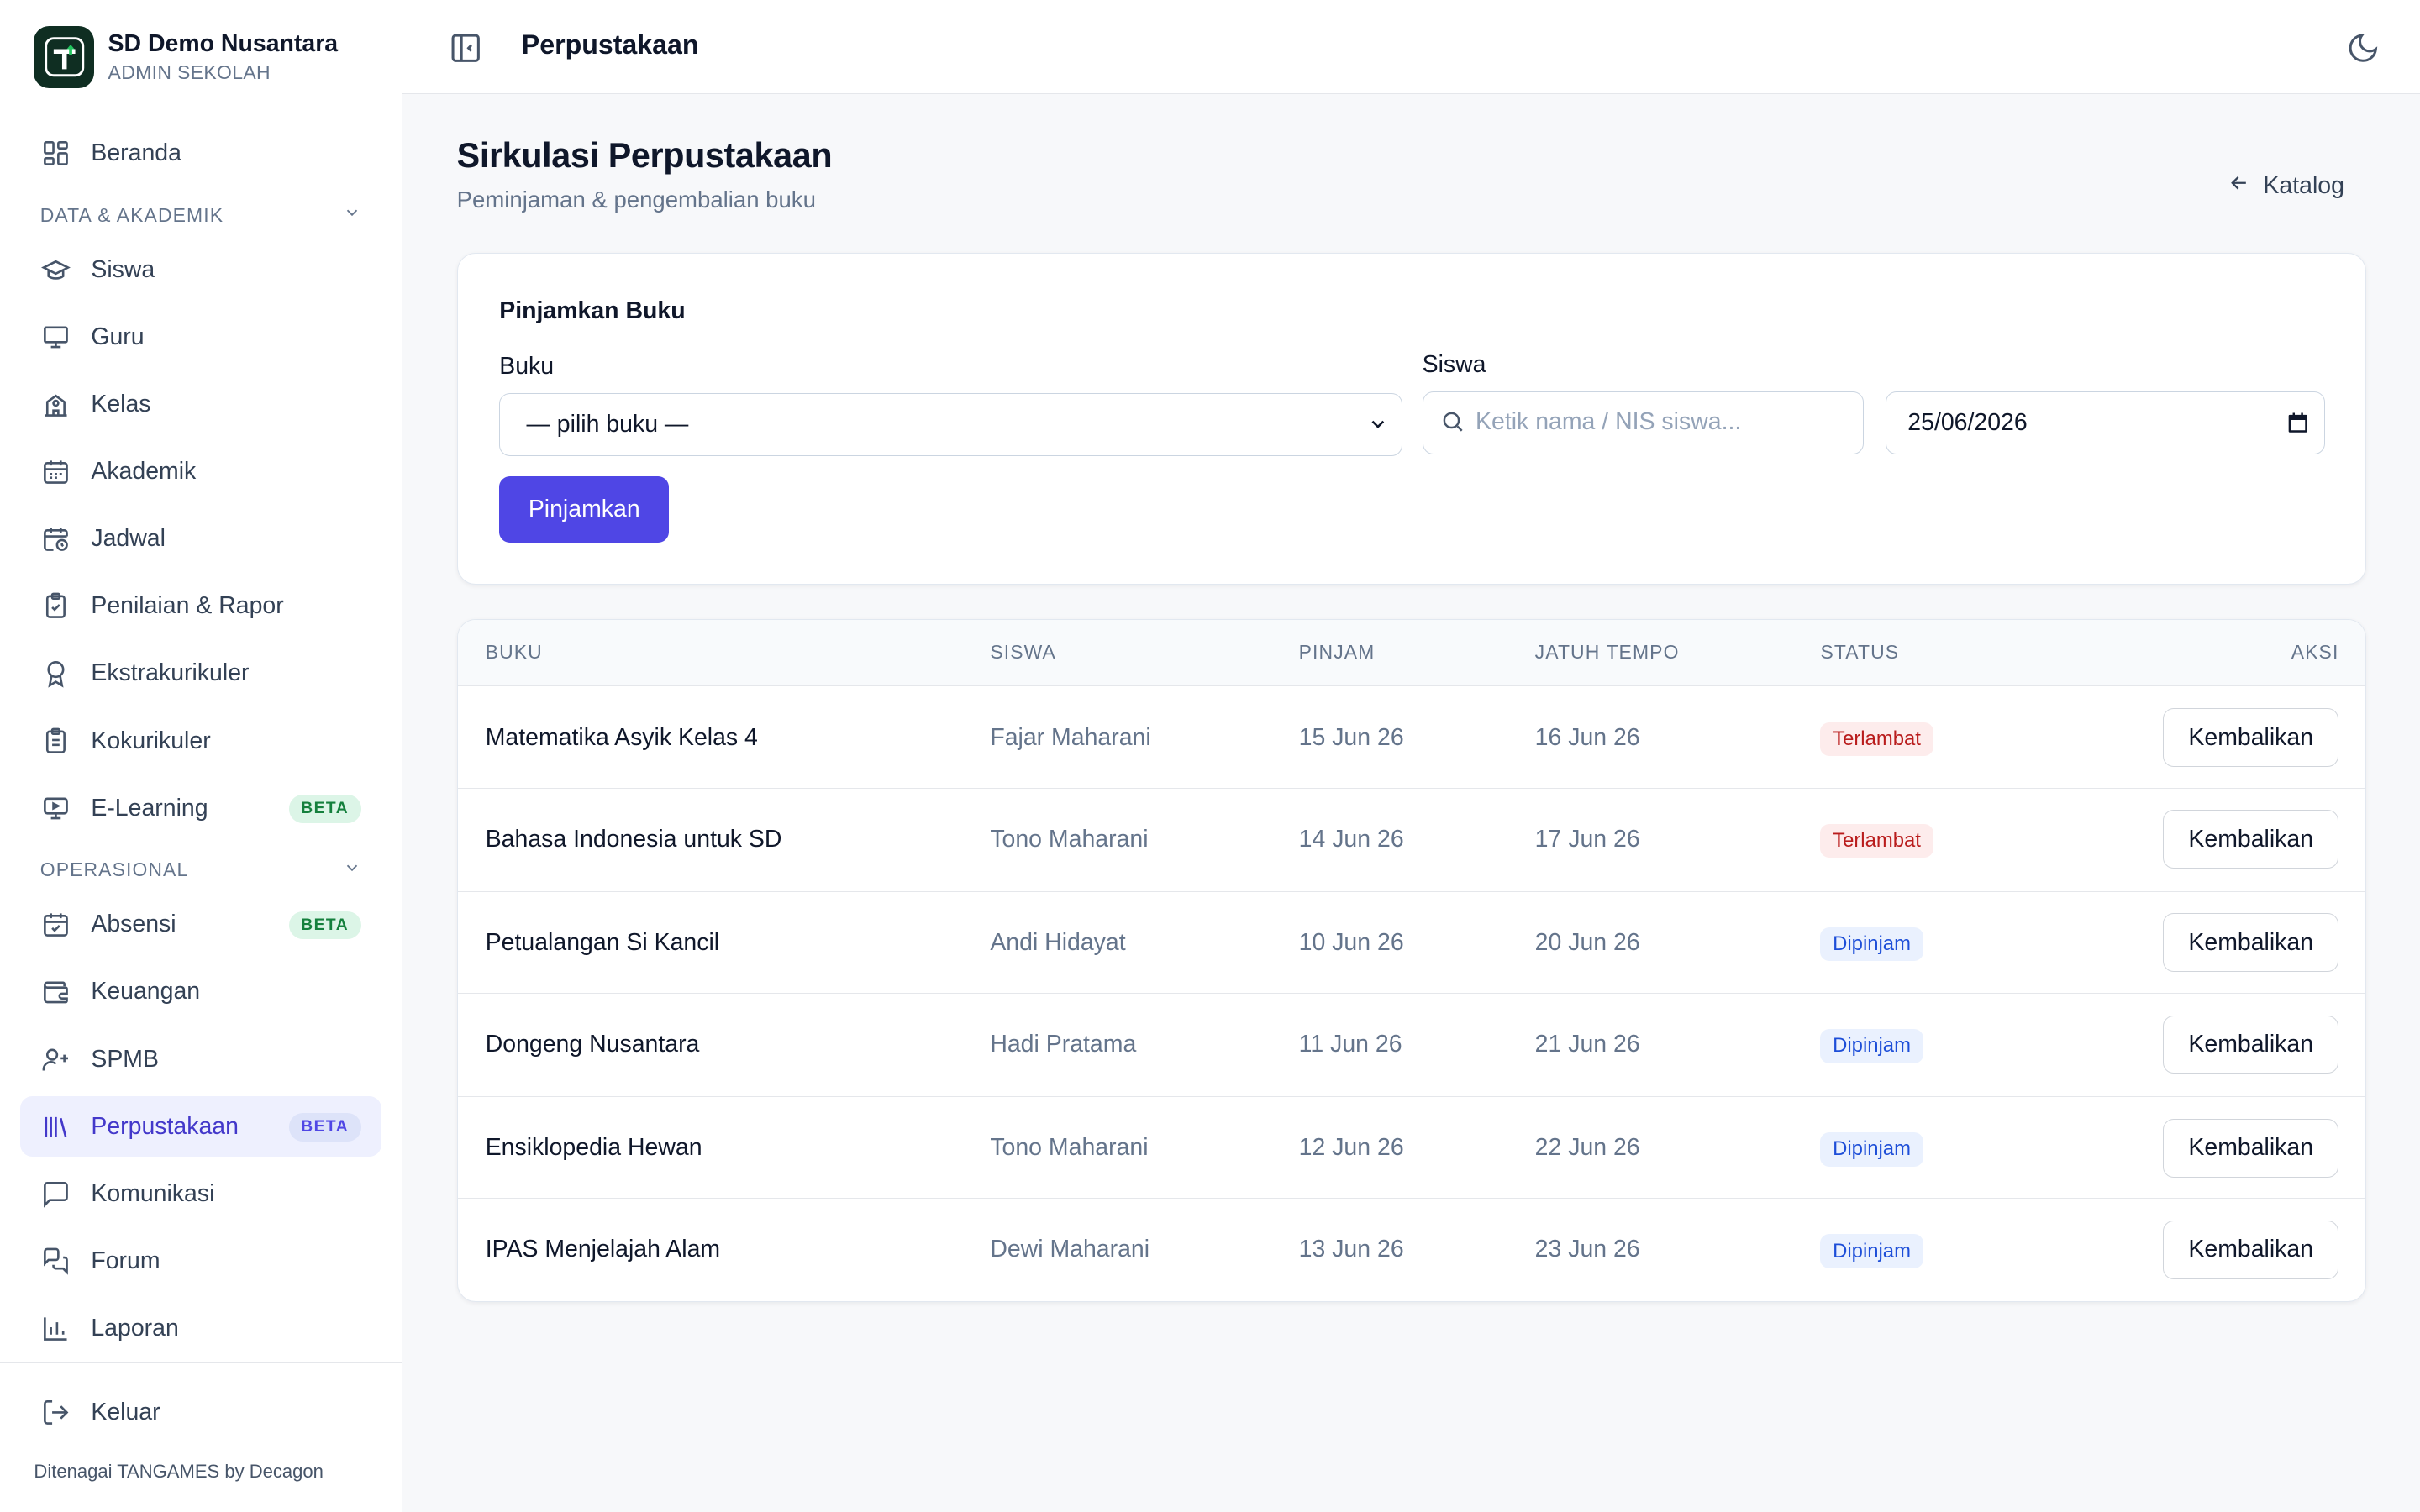 Image resolution: width=2420 pixels, height=1512 pixels. Describe the element at coordinates (1071, 737) in the screenshot. I see `row-student: Fajar Maharani` at that location.